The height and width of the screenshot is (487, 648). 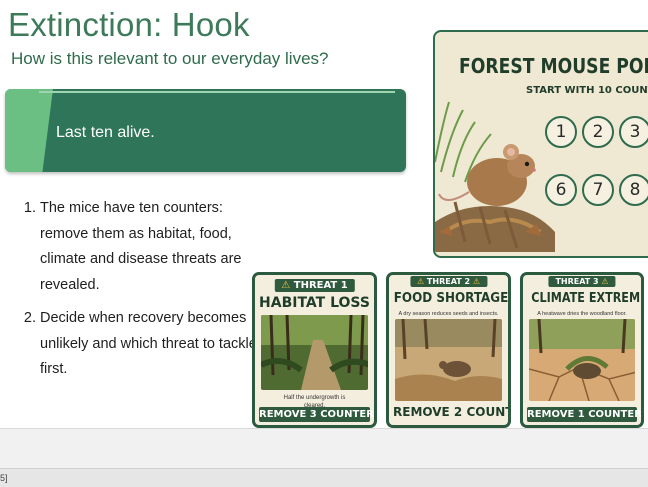 What do you see at coordinates (448, 281) in the screenshot?
I see `threat-ribbon: ⚠ THREAT 2 ⚠` at bounding box center [448, 281].